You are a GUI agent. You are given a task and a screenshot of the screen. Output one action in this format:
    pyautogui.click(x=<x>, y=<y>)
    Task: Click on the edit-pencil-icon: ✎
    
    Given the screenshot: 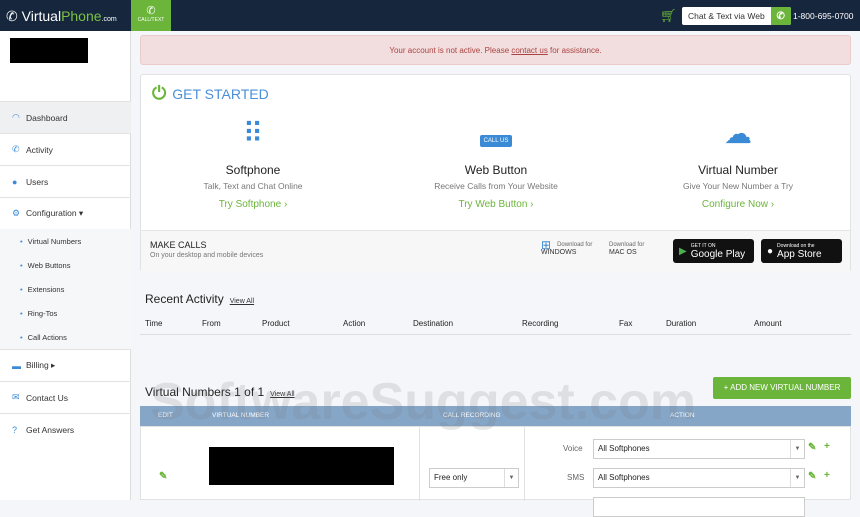 What is the action you would take?
    pyautogui.click(x=163, y=476)
    